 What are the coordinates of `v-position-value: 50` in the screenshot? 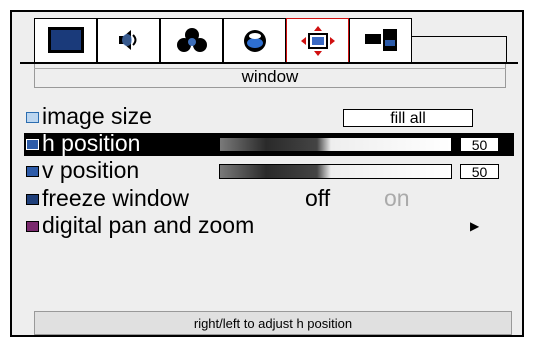 It's located at (479, 171).